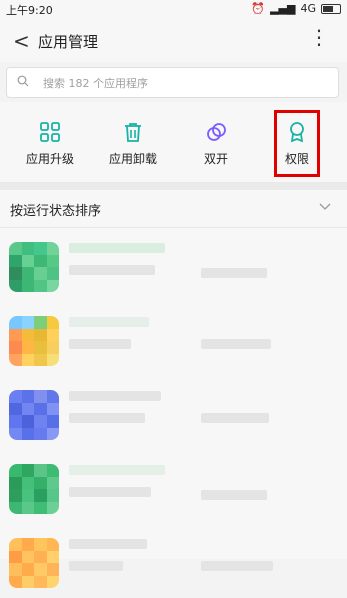 The height and width of the screenshot is (598, 347). What do you see at coordinates (132, 159) in the screenshot?
I see `app-uninstall-label: 应用卸载` at bounding box center [132, 159].